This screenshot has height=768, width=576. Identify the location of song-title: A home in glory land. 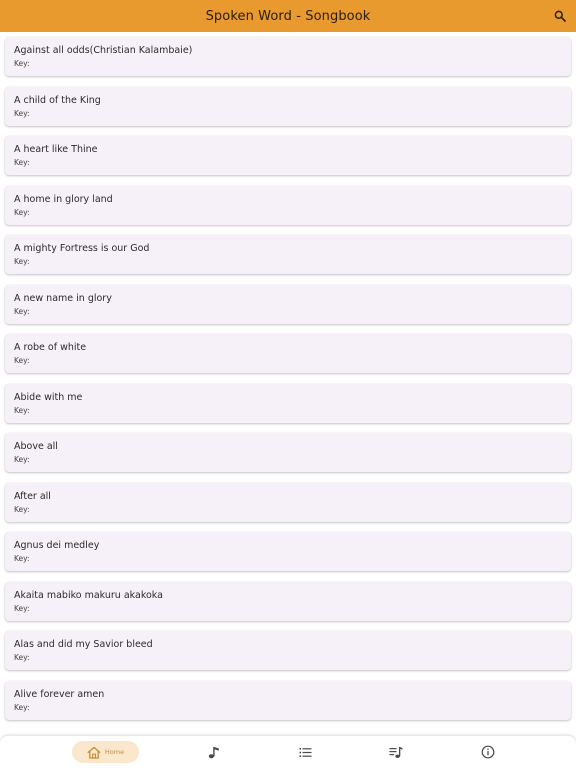
(63, 199).